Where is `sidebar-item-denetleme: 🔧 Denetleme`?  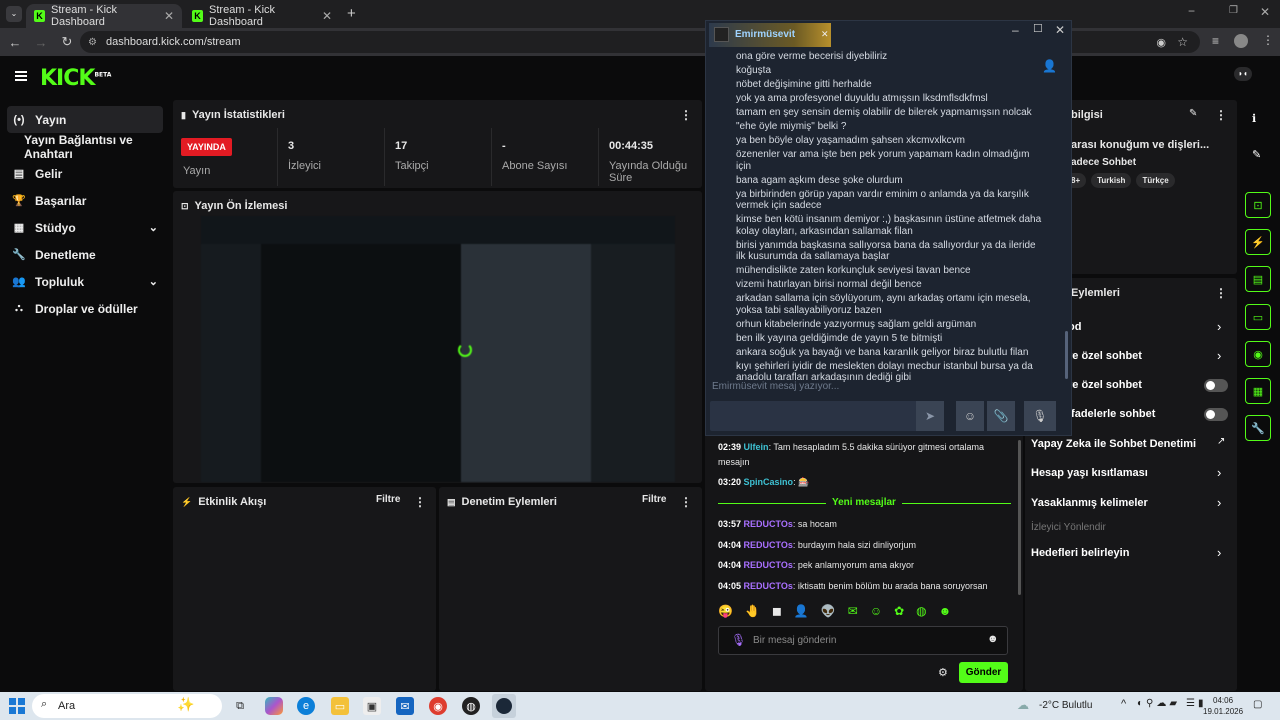 sidebar-item-denetleme: 🔧 Denetleme is located at coordinates (86, 254).